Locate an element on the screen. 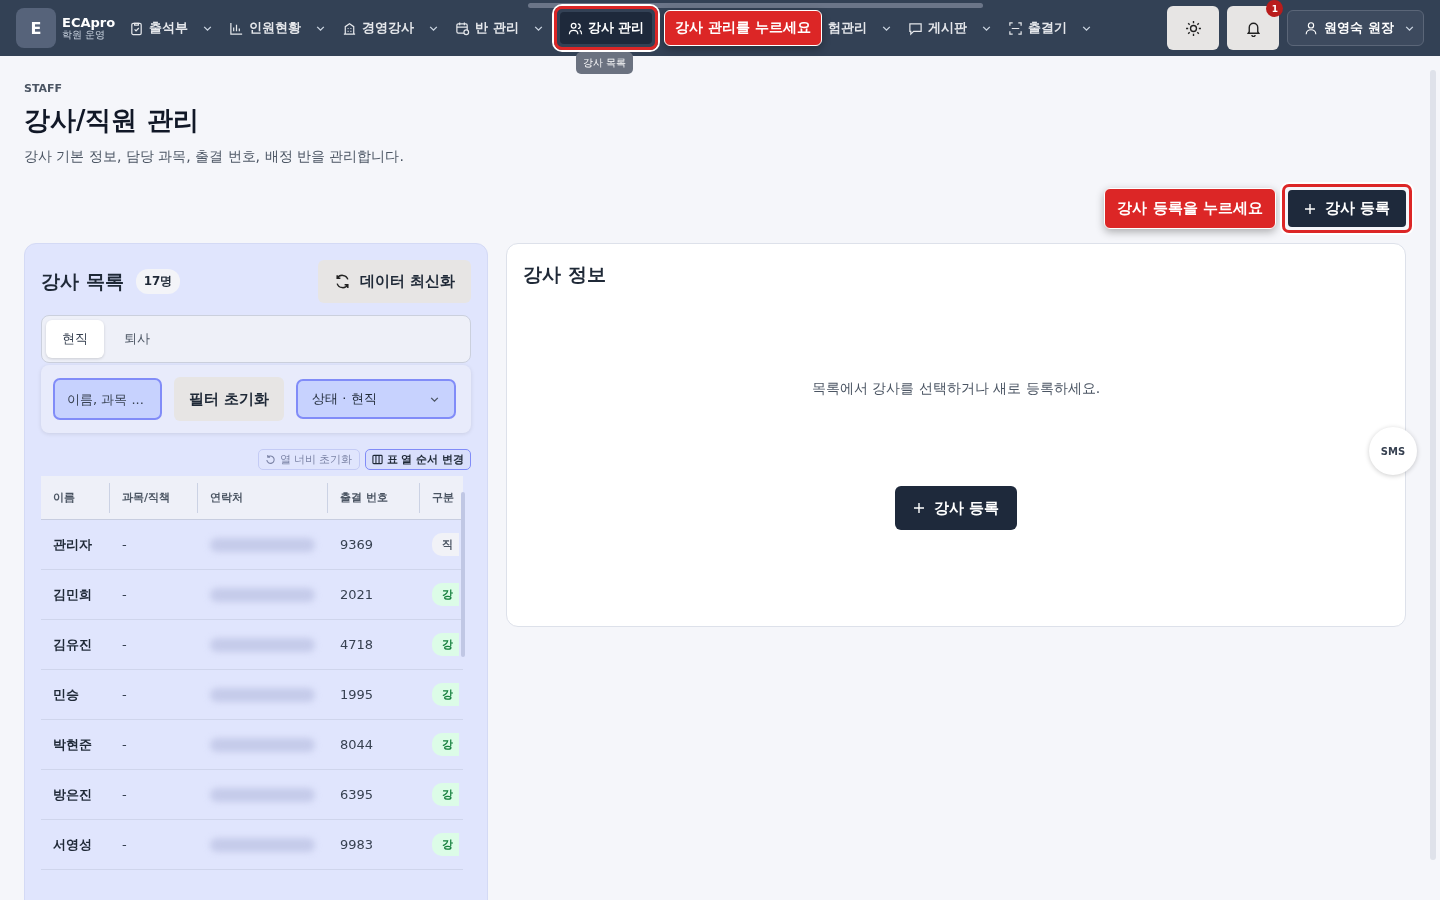 Image resolution: width=1440 pixels, height=900 pixels. reset-filter-button: 필터 초기화 is located at coordinates (229, 399).